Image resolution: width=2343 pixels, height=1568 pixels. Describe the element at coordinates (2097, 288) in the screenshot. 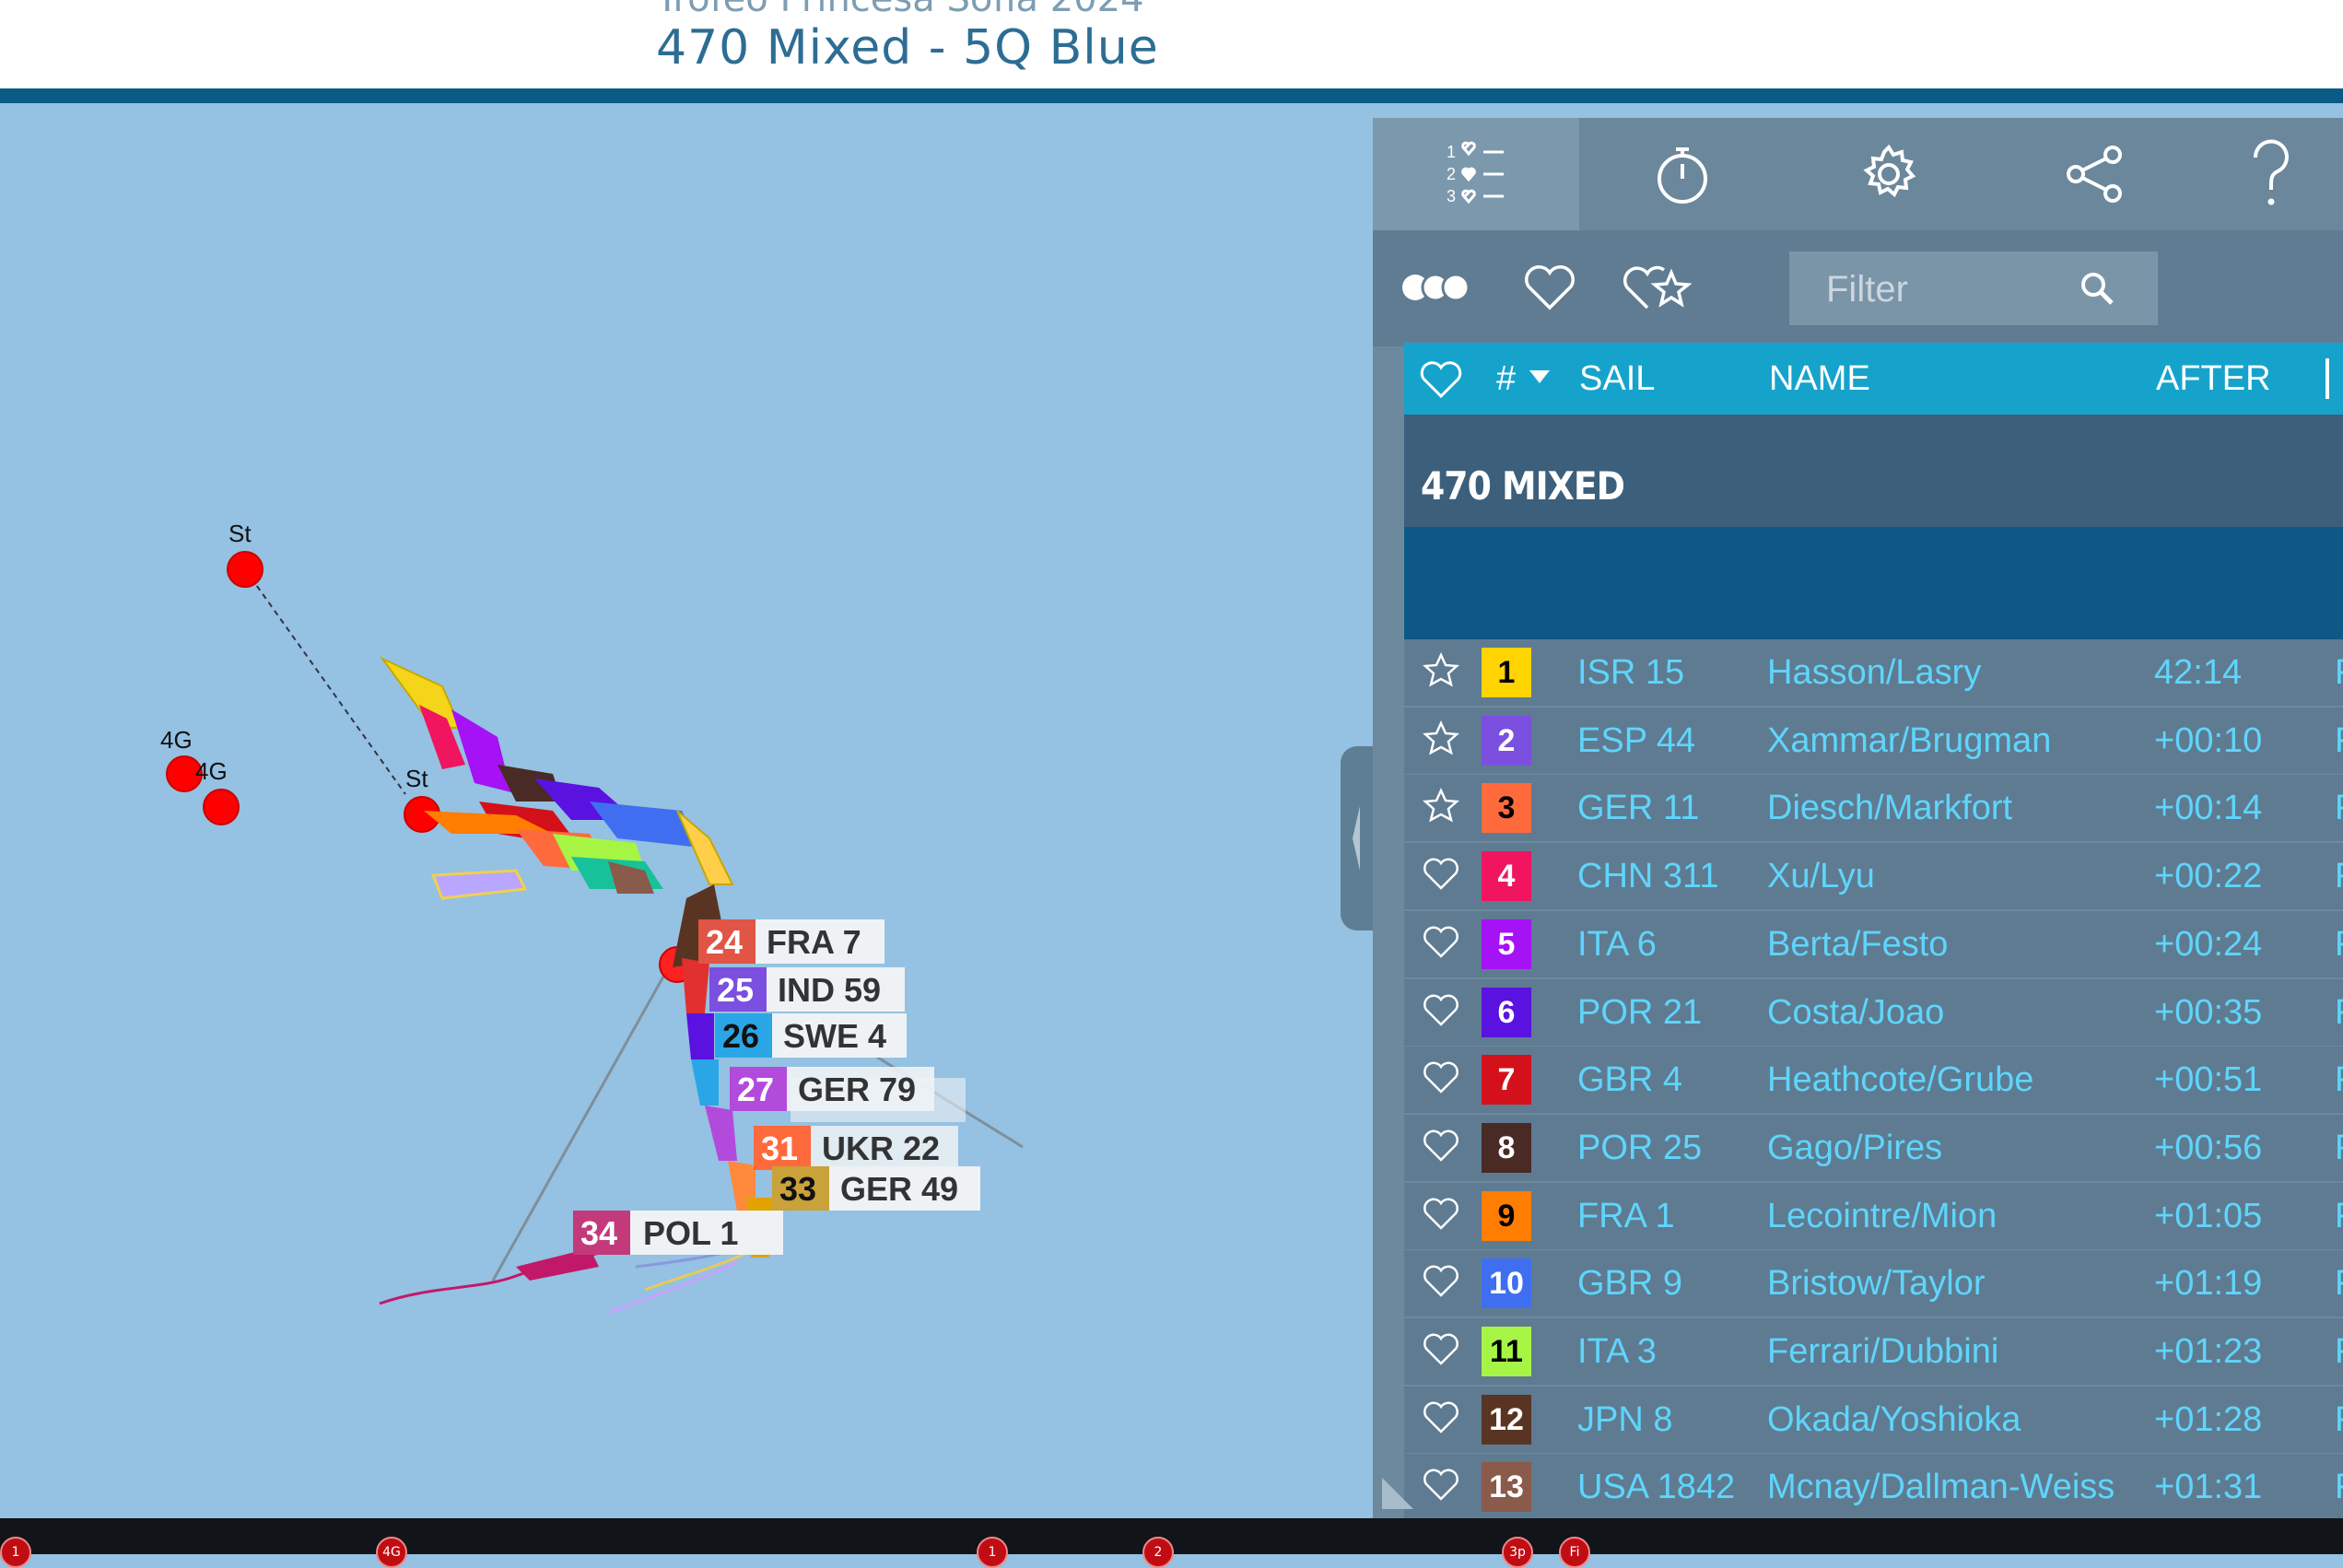

I see `search-icon` at that location.